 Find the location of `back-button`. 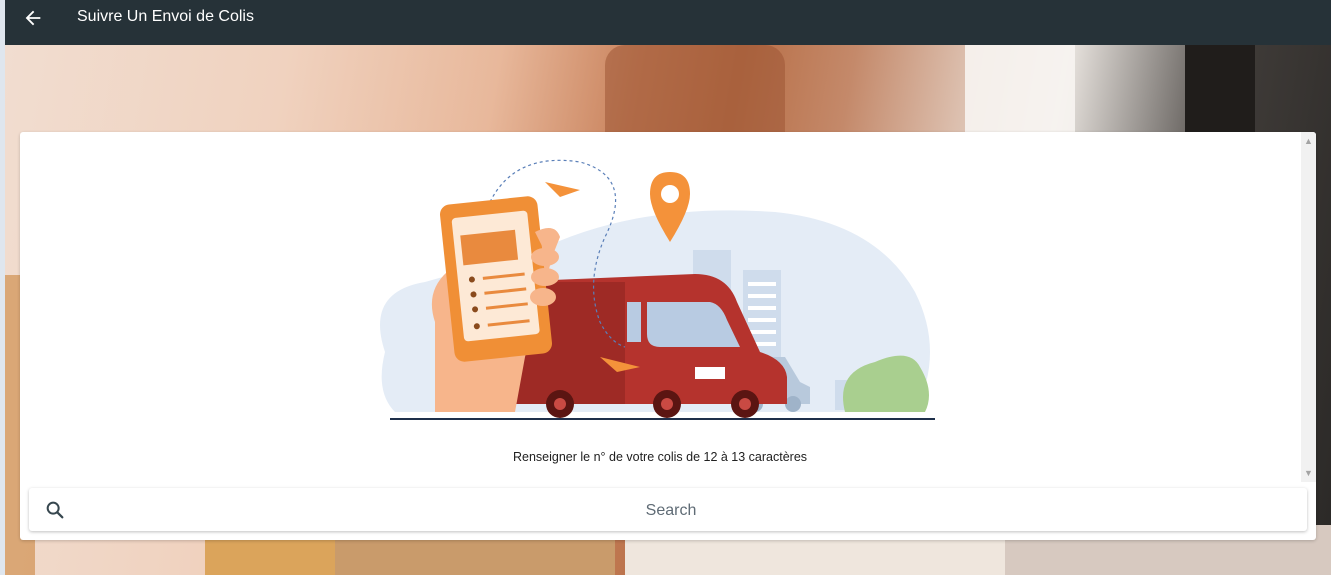

back-button is located at coordinates (33, 18).